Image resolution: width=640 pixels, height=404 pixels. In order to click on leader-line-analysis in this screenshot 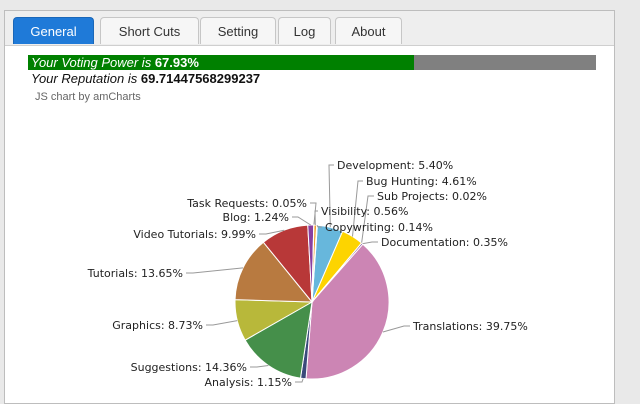, I will do `click(299, 380)`.